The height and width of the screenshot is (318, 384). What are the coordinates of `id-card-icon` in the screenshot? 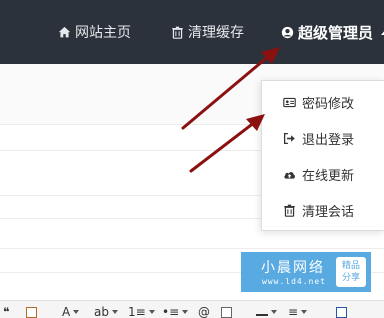 It's located at (289, 102).